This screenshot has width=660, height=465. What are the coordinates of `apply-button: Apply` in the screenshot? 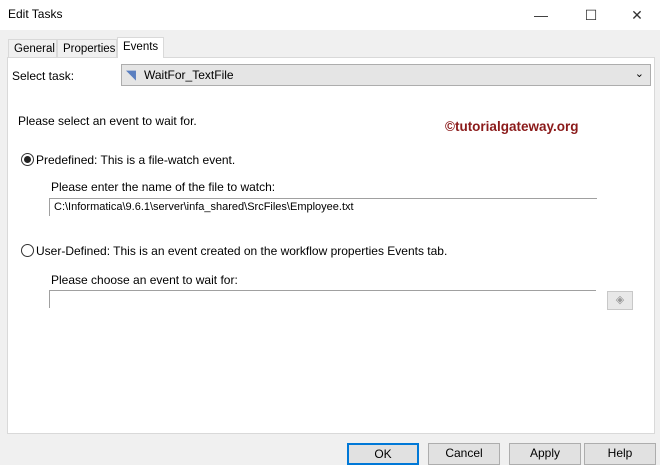 It's located at (545, 454).